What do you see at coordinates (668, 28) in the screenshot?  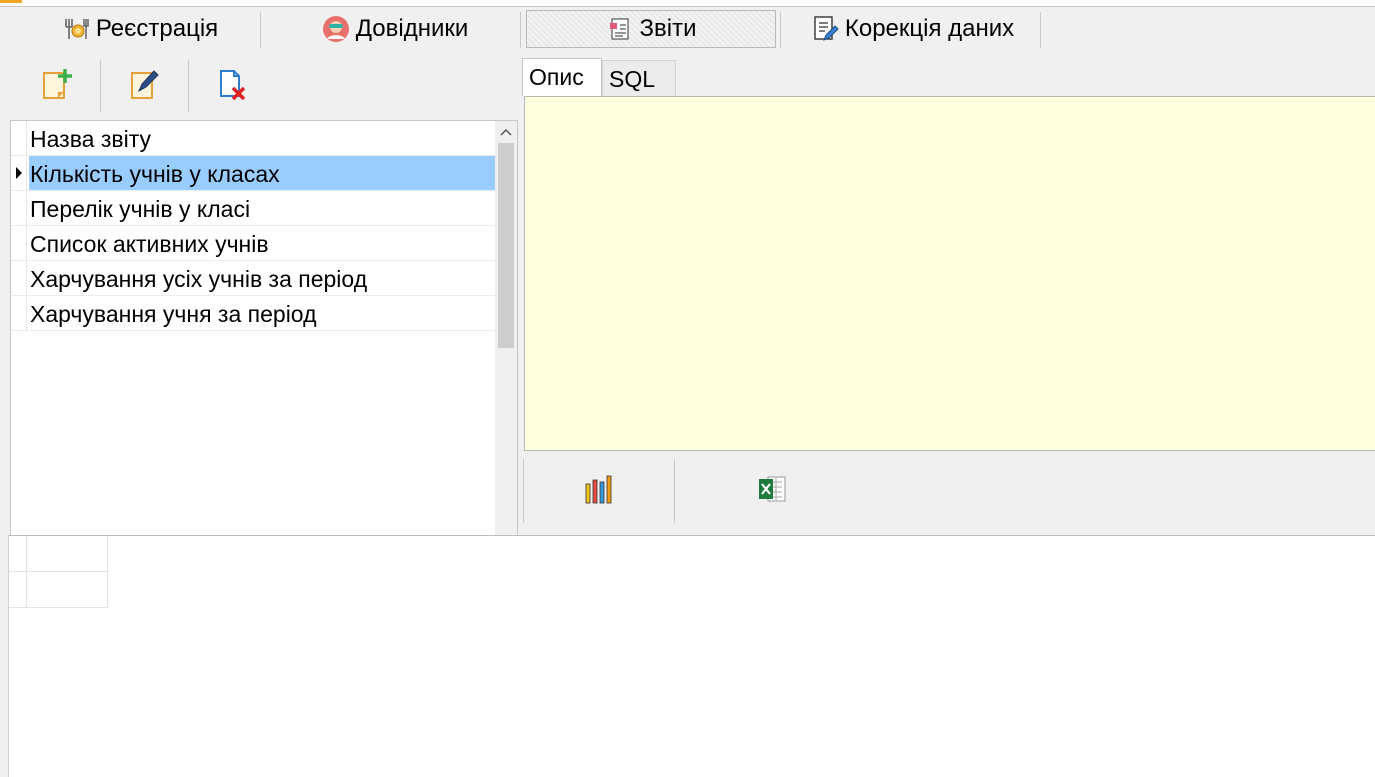 I see `tab-reports-label: Звіти` at bounding box center [668, 28].